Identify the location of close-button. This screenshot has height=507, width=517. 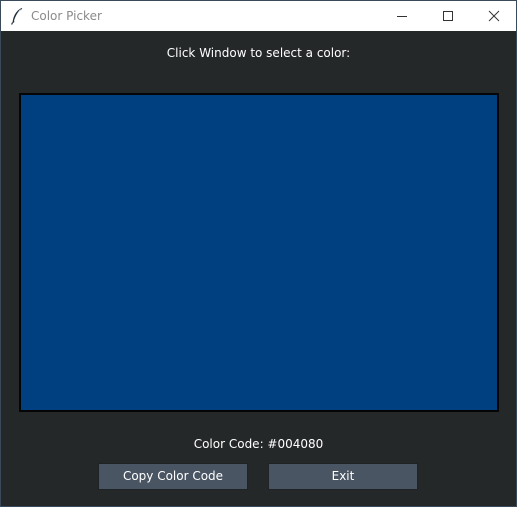
(494, 16).